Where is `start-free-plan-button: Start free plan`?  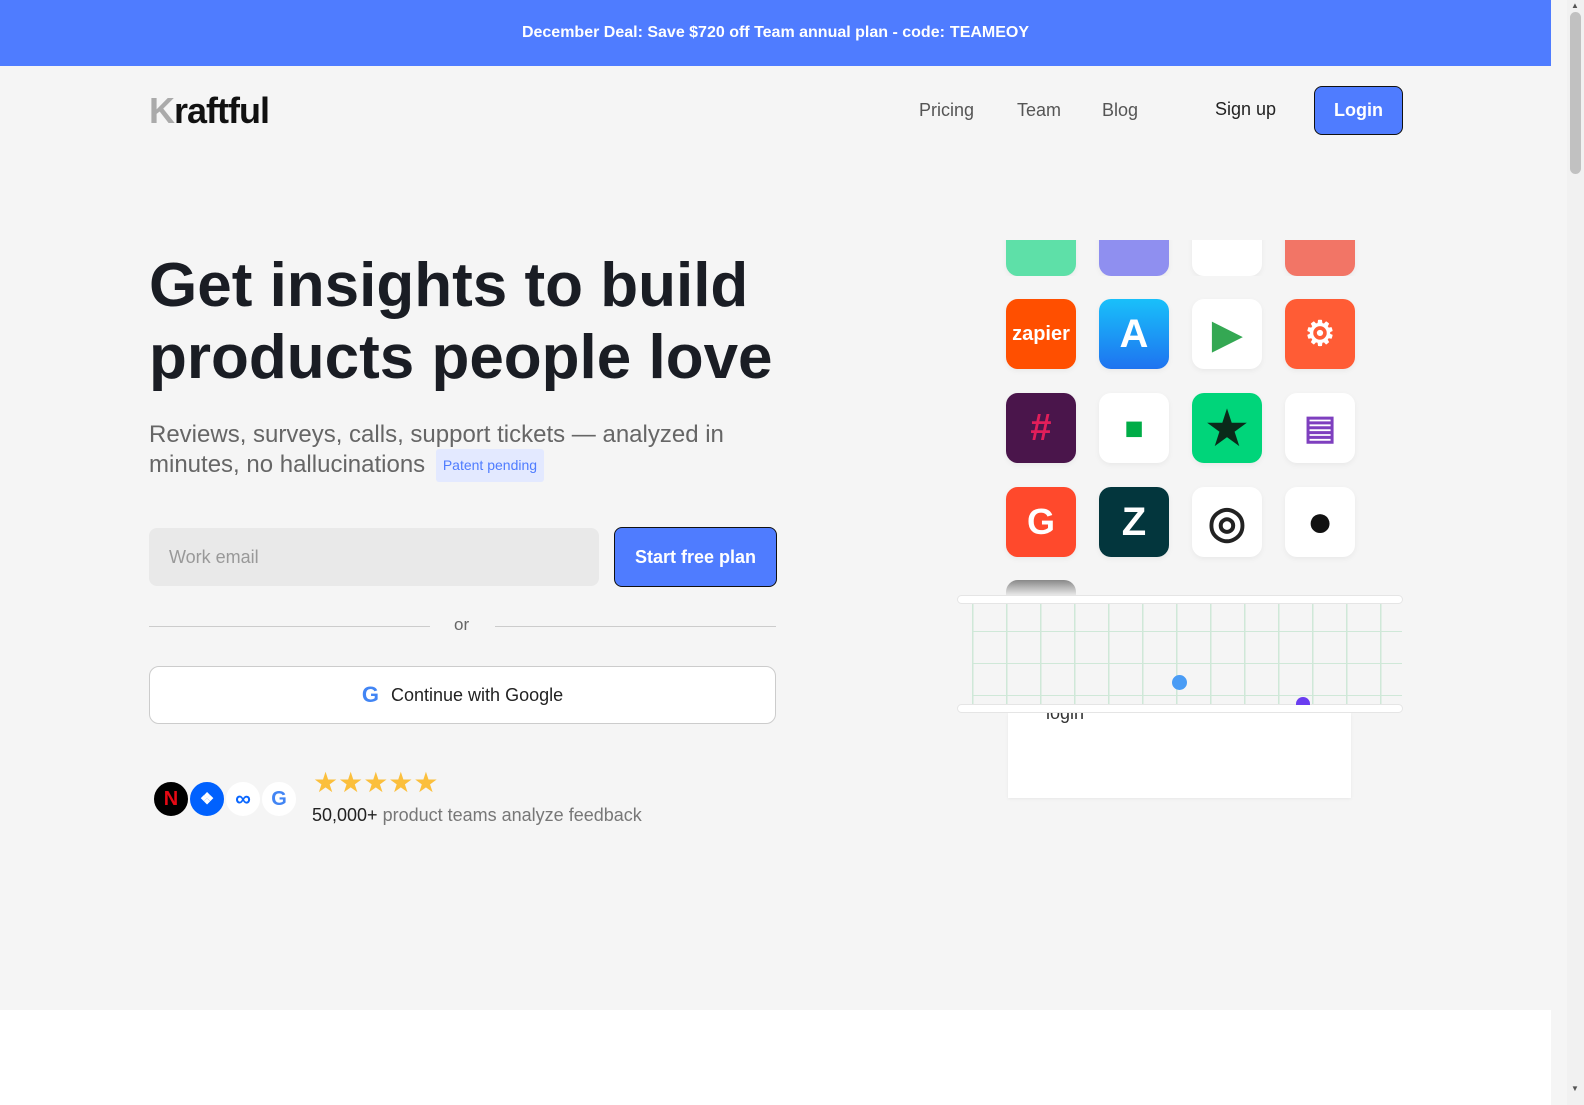
start-free-plan-button: Start free plan is located at coordinates (695, 557).